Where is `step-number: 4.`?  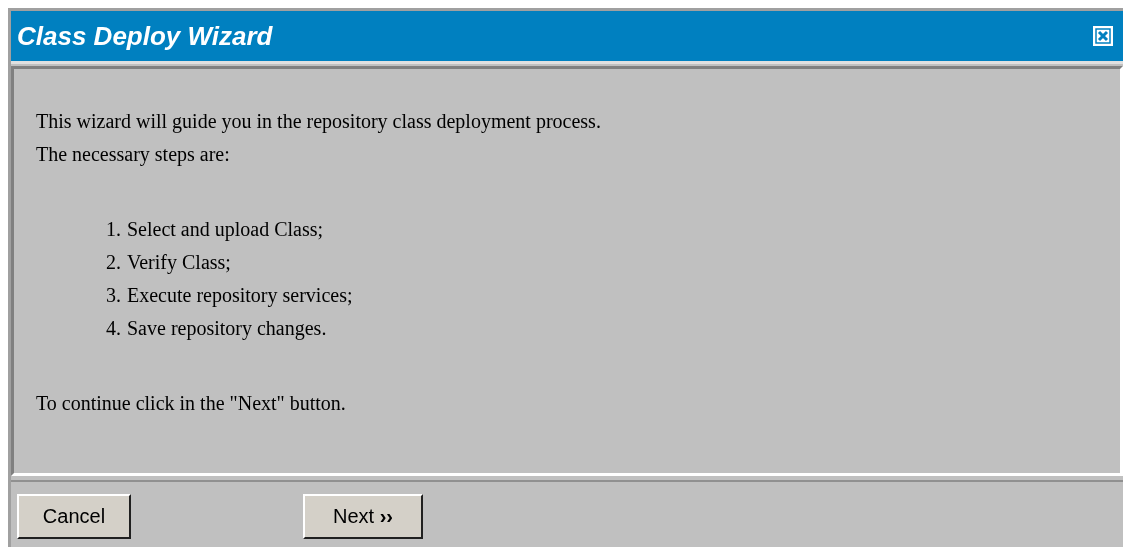
step-number: 4. is located at coordinates (113, 328).